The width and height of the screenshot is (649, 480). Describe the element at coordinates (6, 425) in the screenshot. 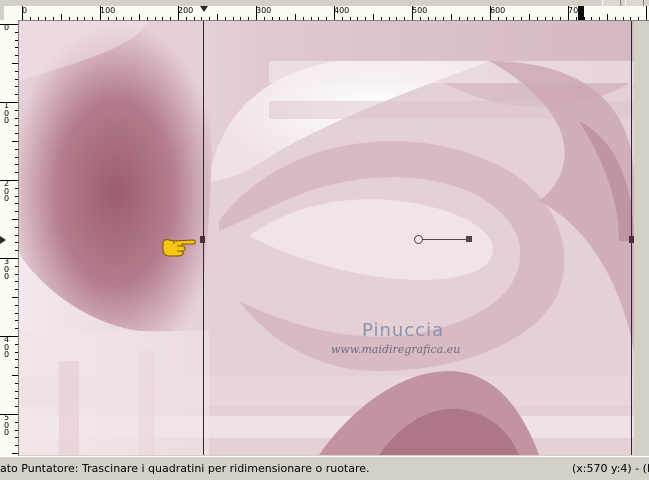

I see `ruler-label: 5 0 0` at that location.